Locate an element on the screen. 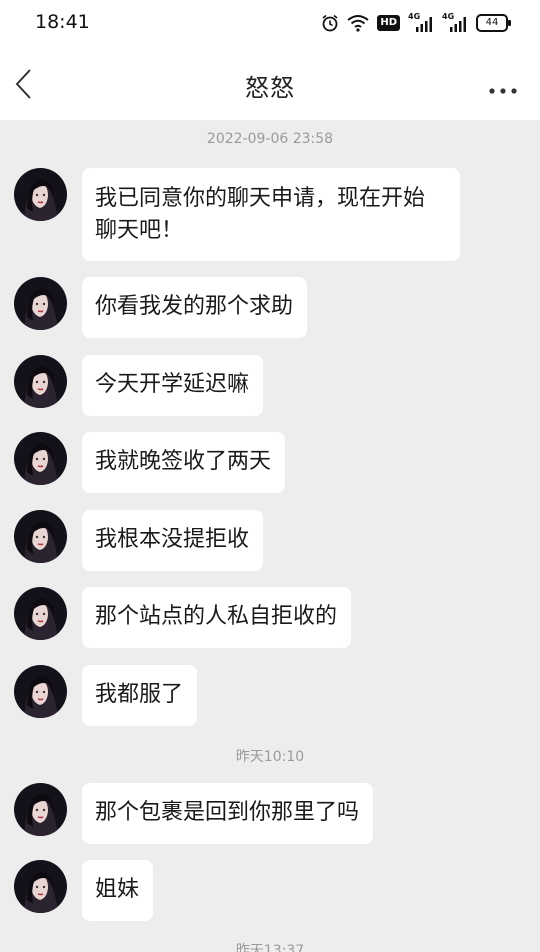  message-timestamp: 昨天10:10 is located at coordinates (270, 757).